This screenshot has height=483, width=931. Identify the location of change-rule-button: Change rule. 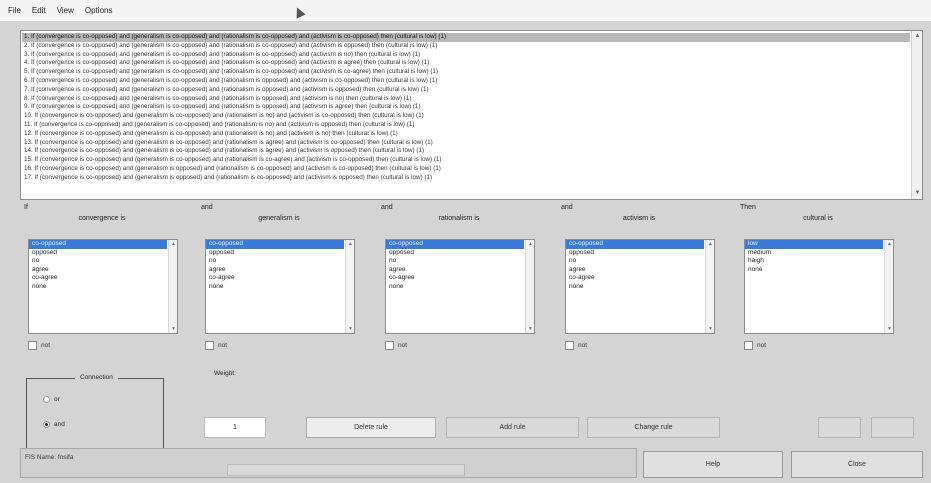
(653, 427).